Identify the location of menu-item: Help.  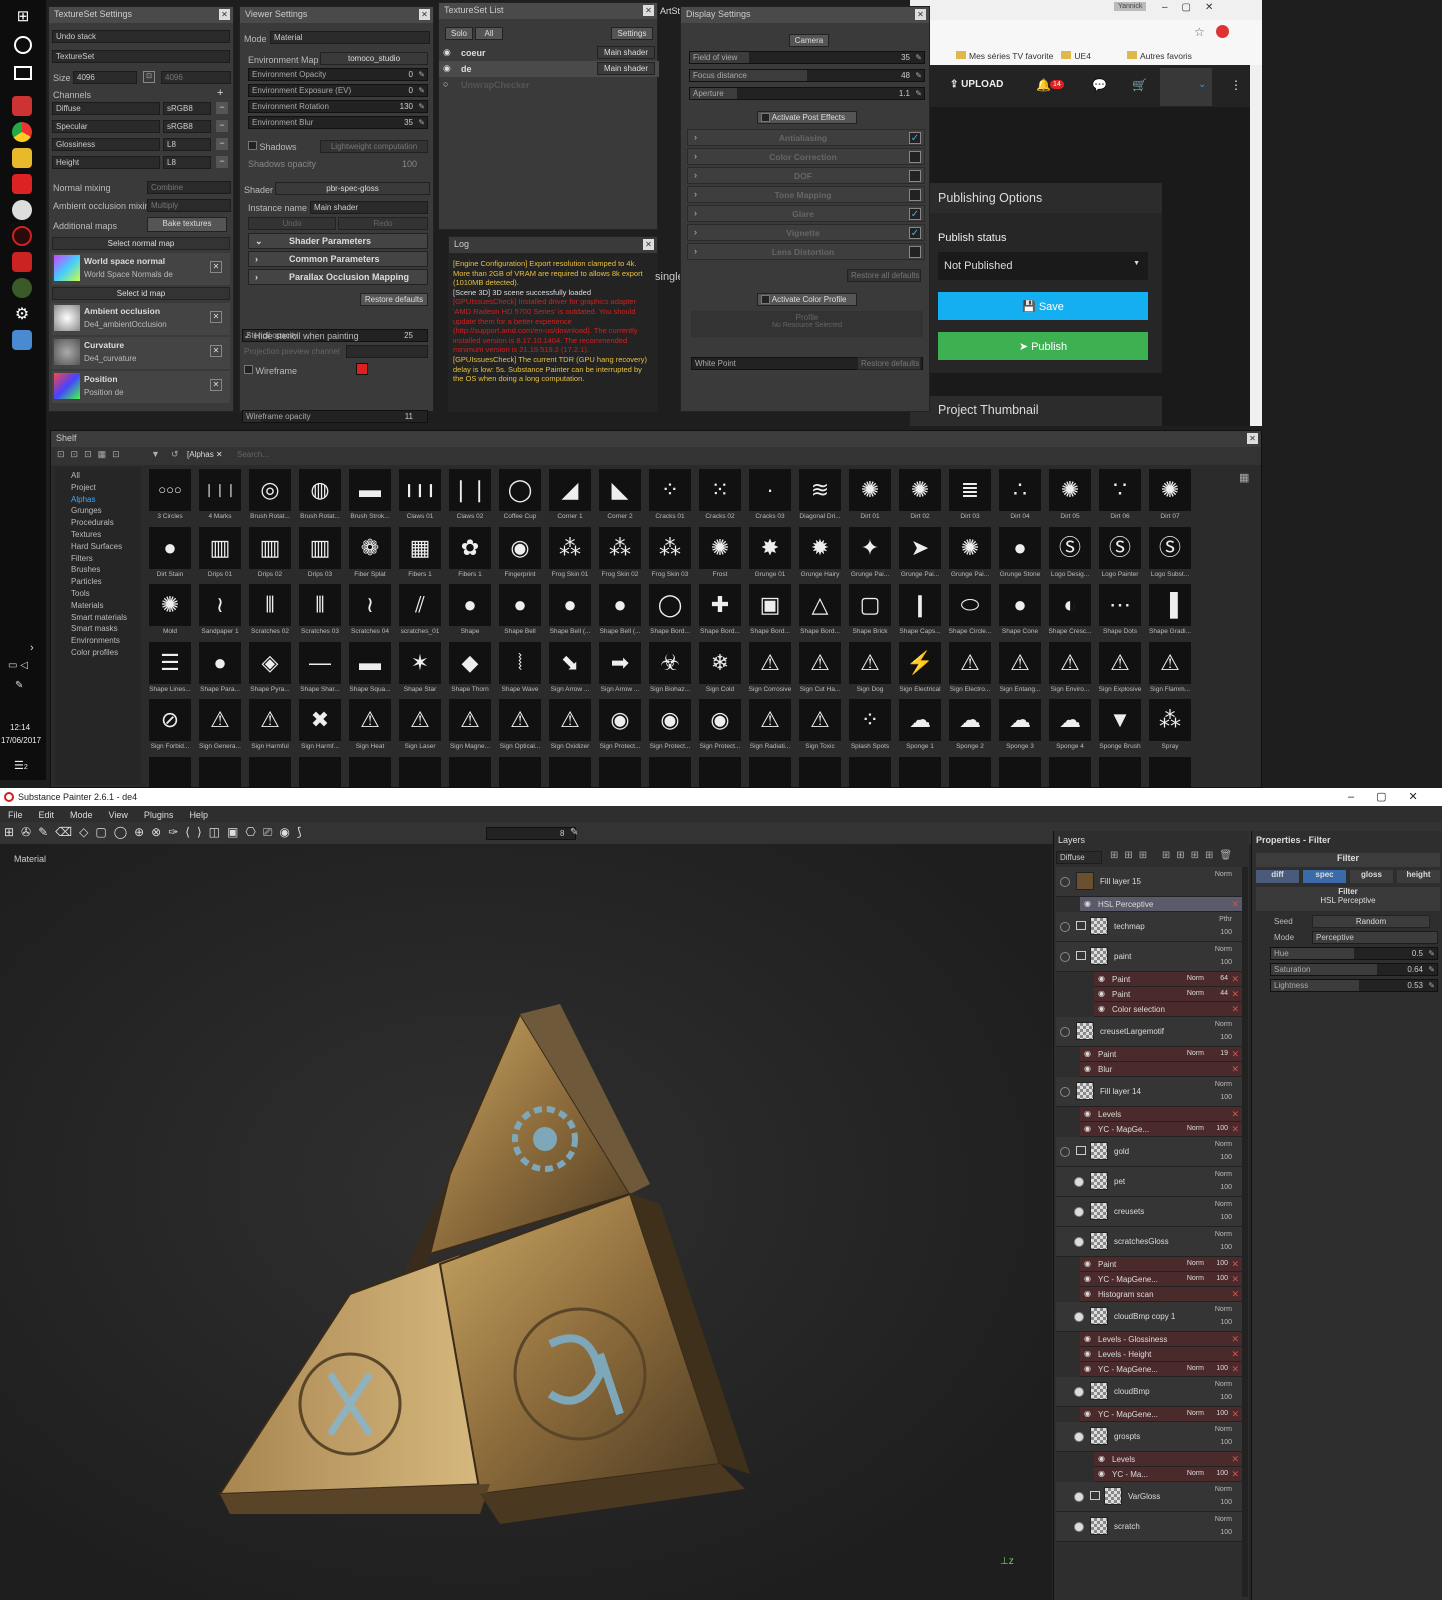
(198, 815).